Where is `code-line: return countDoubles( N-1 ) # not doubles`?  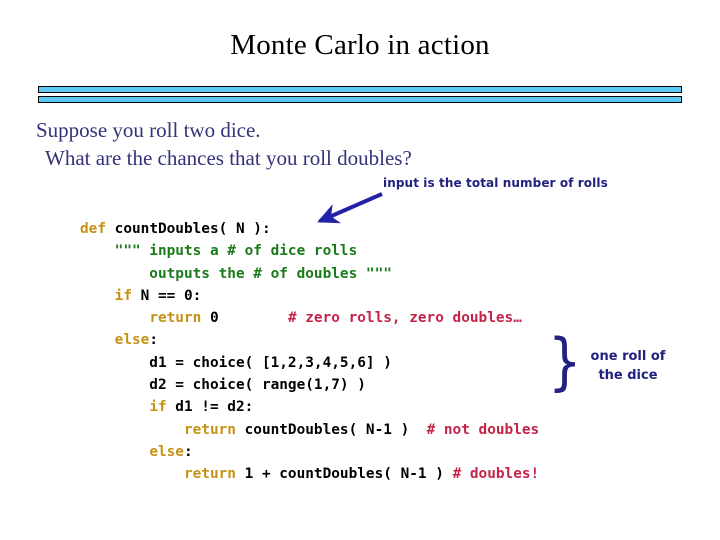
code-line: return countDoubles( N-1 ) # not doubles is located at coordinates (309, 430).